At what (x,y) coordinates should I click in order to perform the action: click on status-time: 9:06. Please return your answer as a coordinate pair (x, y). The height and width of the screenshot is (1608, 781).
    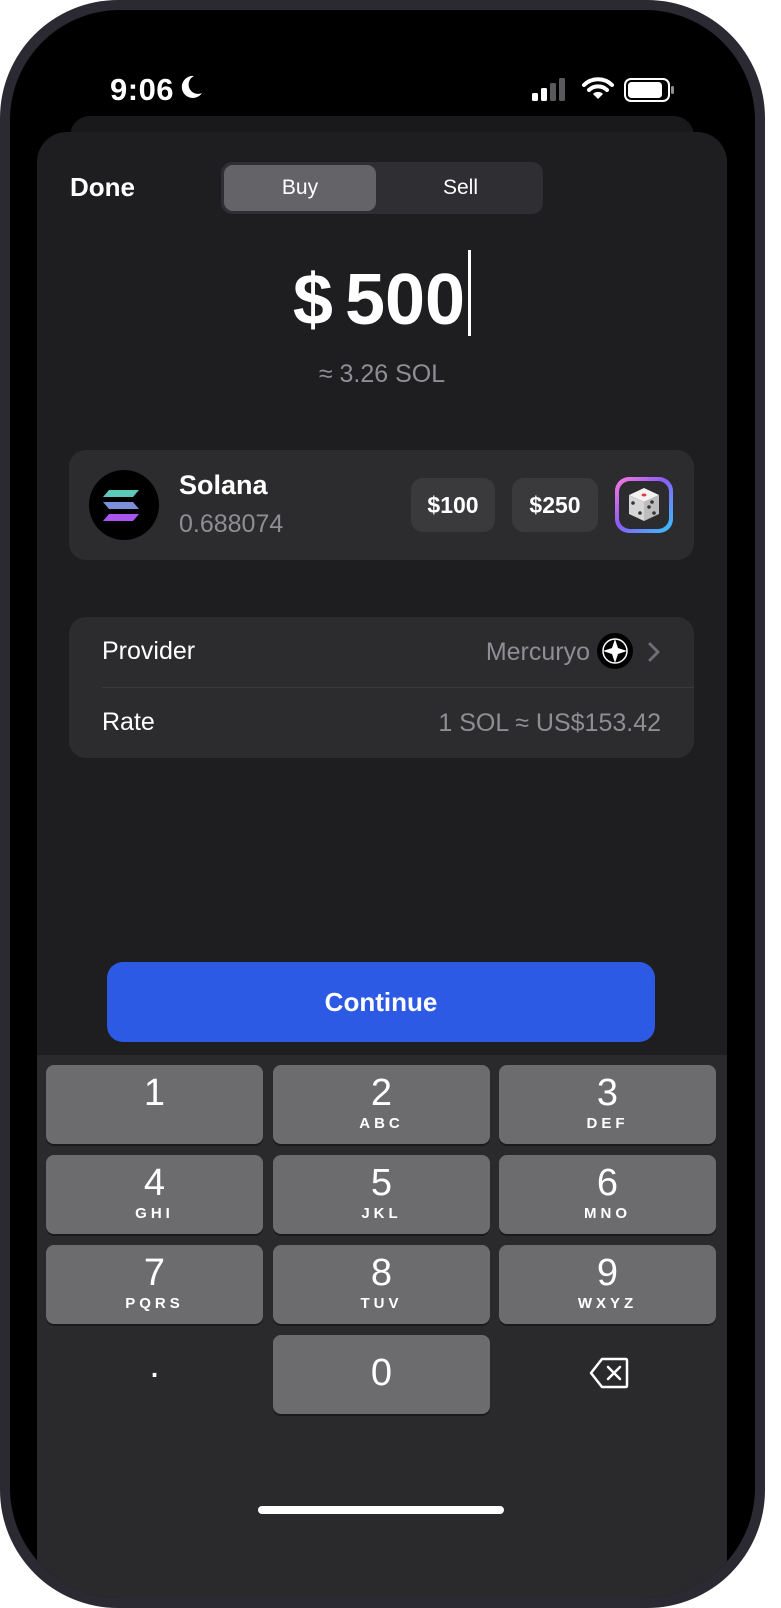
    Looking at the image, I should click on (142, 89).